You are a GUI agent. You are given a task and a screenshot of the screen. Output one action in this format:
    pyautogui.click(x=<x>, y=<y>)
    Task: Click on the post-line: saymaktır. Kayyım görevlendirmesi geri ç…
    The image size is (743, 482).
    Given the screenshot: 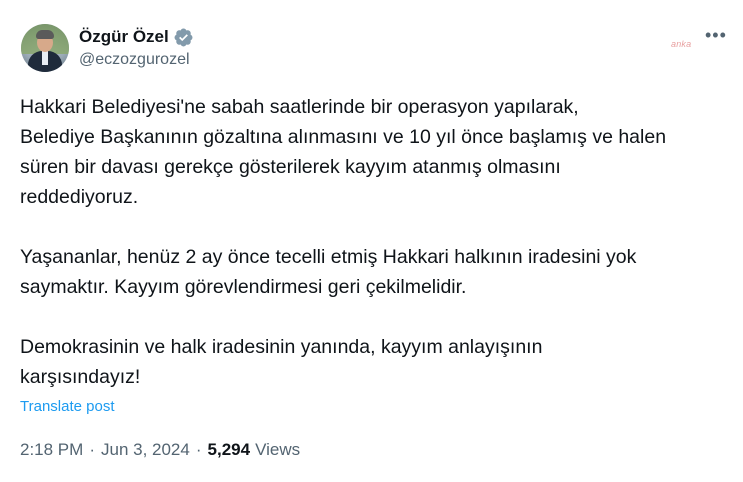 What is the action you would take?
    pyautogui.click(x=243, y=287)
    